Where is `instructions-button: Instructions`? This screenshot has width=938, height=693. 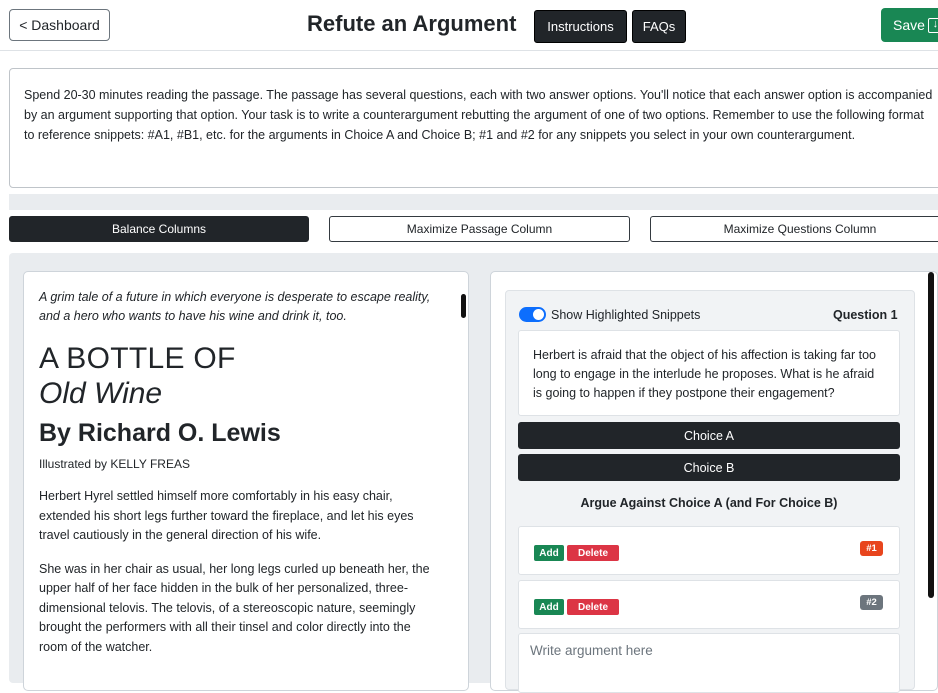
instructions-button: Instructions is located at coordinates (580, 26).